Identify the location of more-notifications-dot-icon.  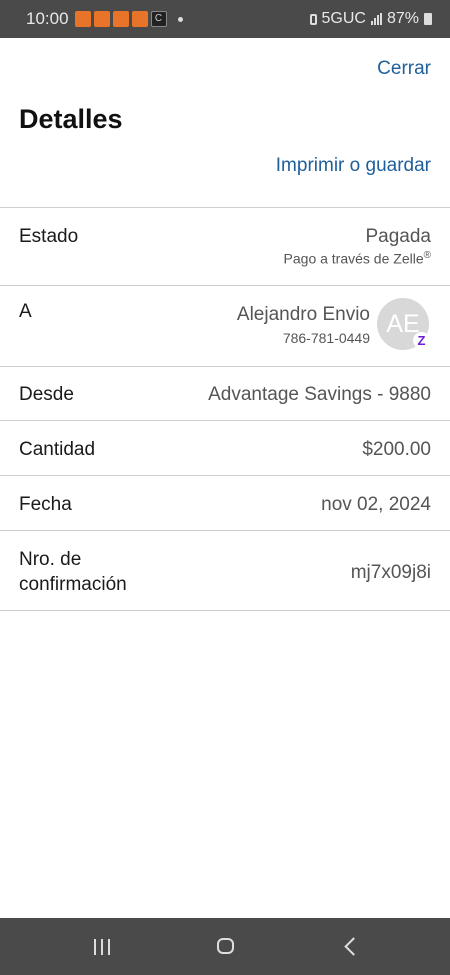
(180, 19).